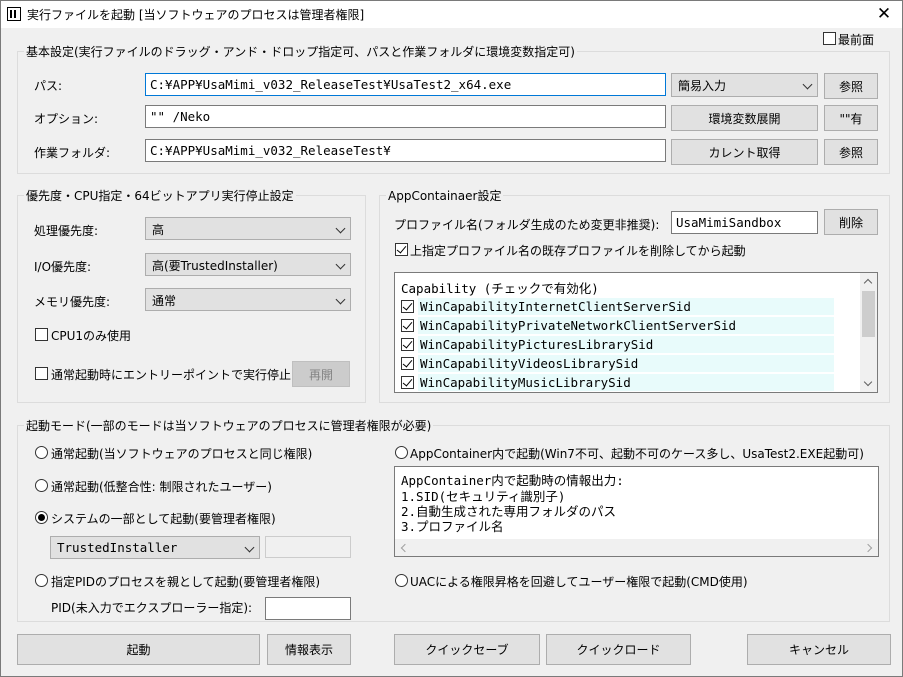  Describe the element at coordinates (152, 608) in the screenshot. I see `pid-label: PID(未入力でエクスプローラー指定):` at that location.